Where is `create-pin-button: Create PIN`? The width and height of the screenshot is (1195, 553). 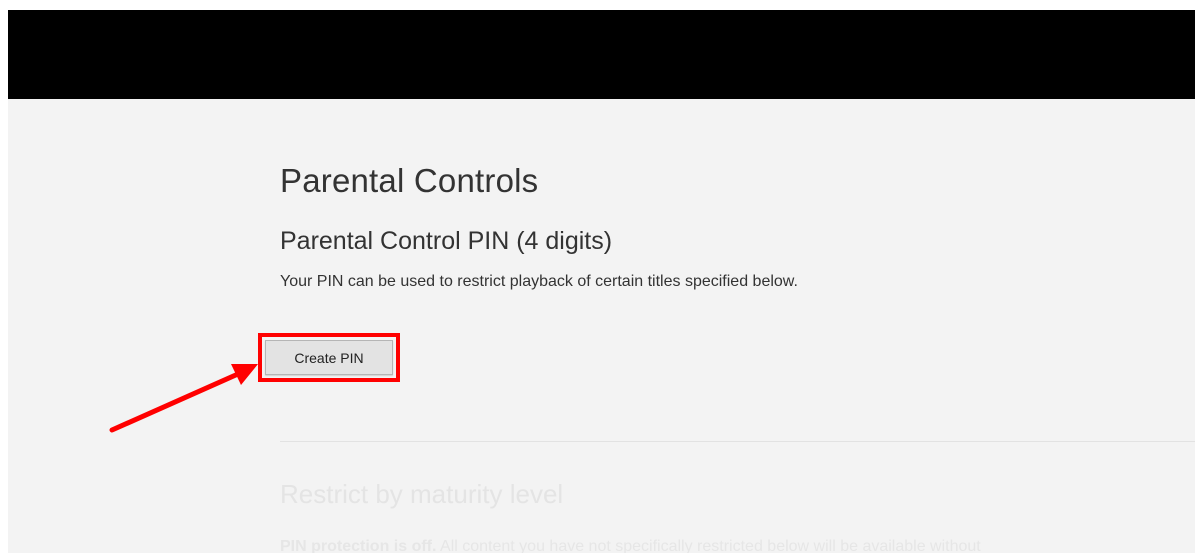 create-pin-button: Create PIN is located at coordinates (329, 357).